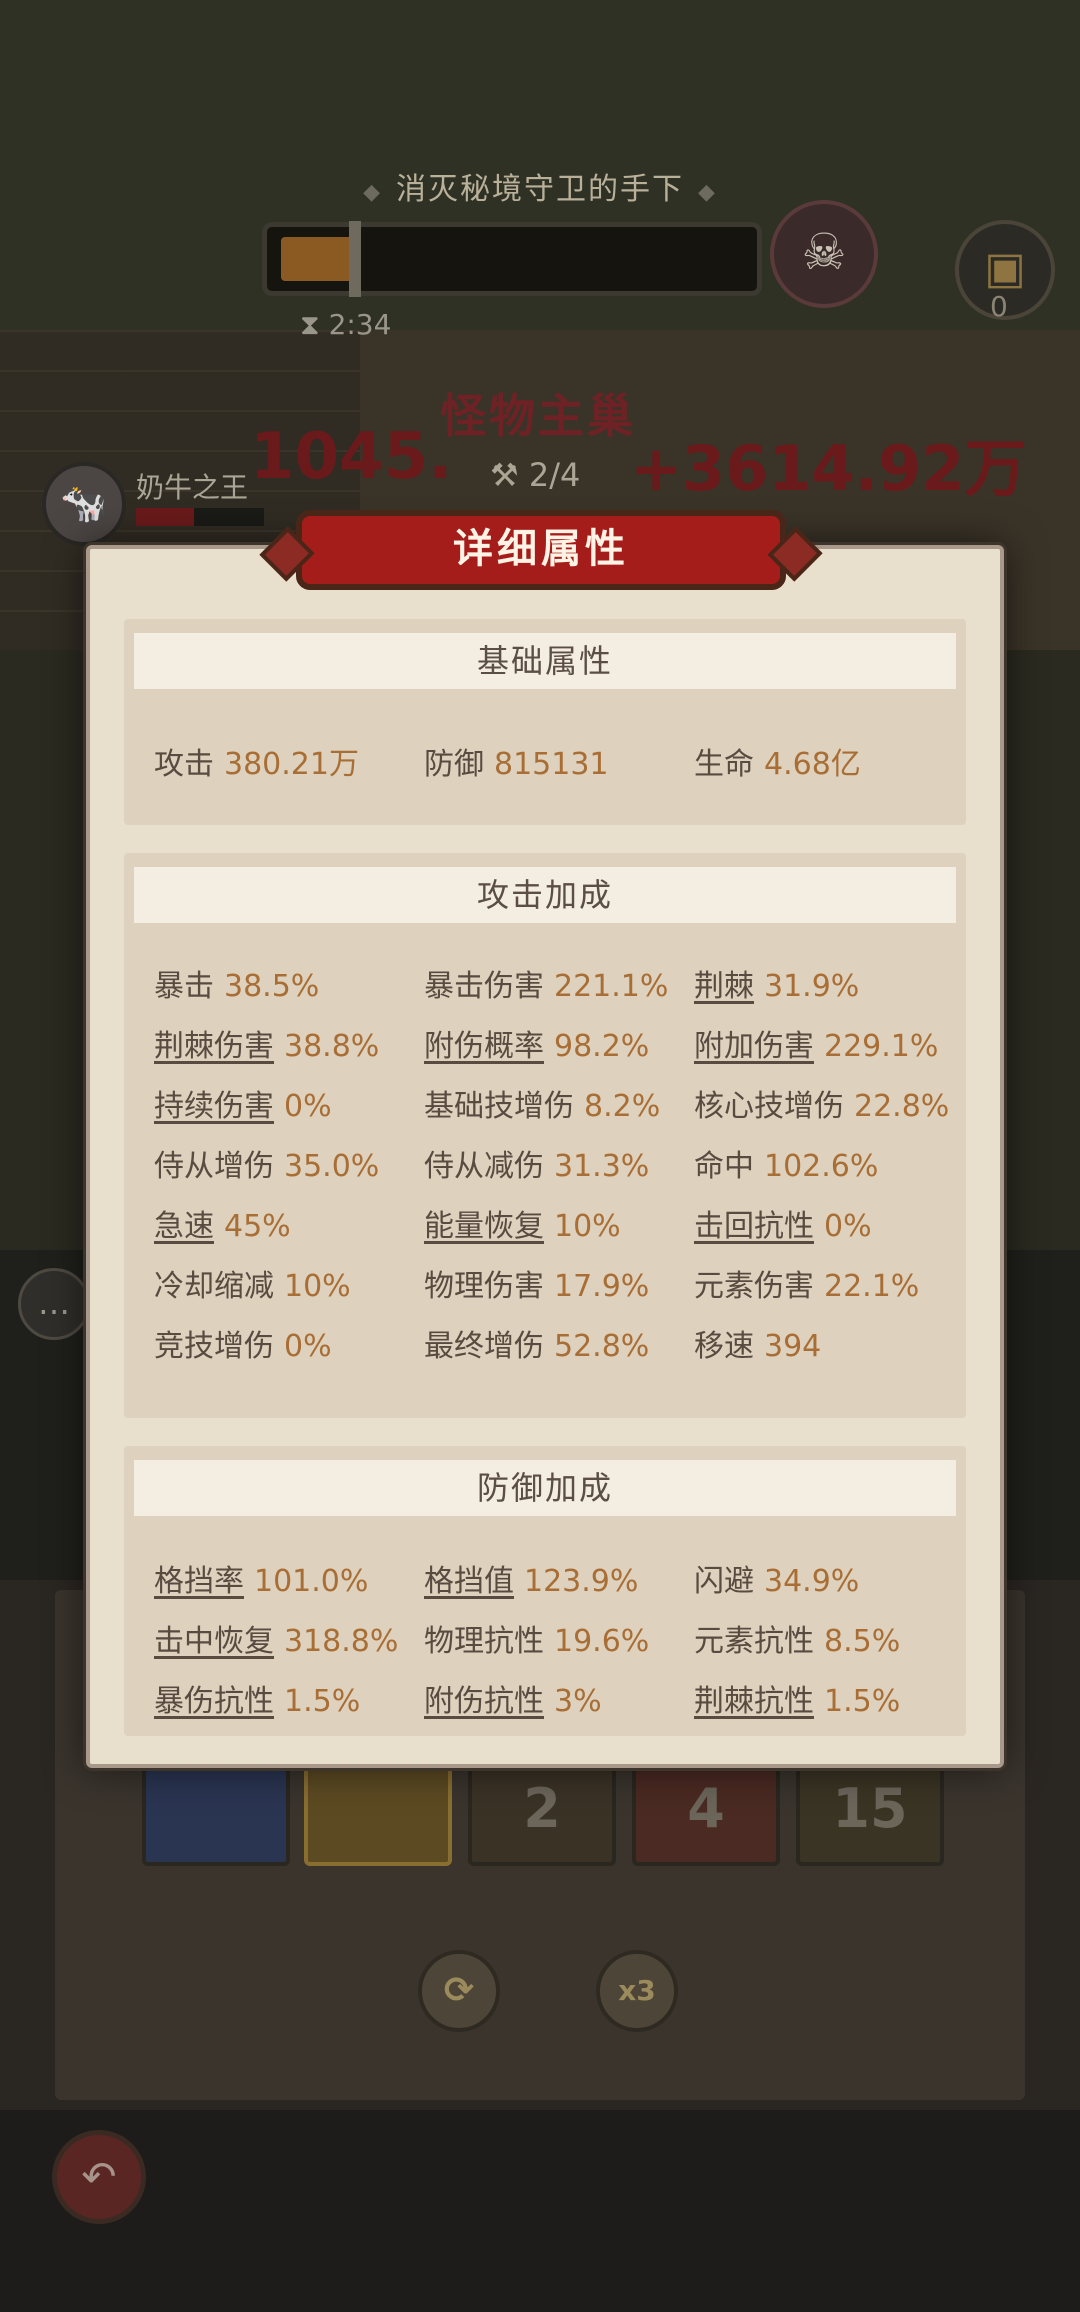 The image size is (1080, 2312). I want to click on stat-label: 荆棘, so click(724, 986).